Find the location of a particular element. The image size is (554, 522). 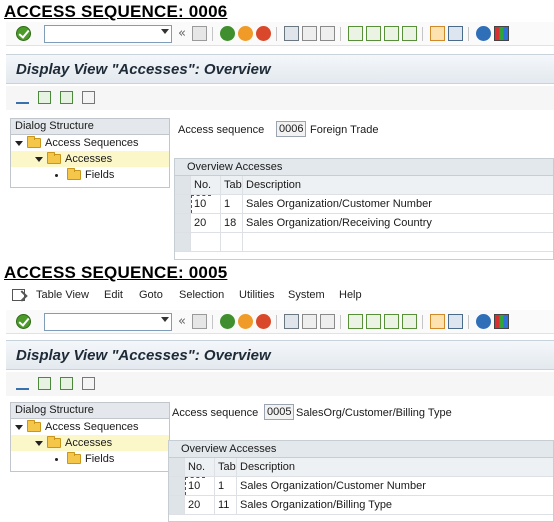

separator is located at coordinates (422, 322).